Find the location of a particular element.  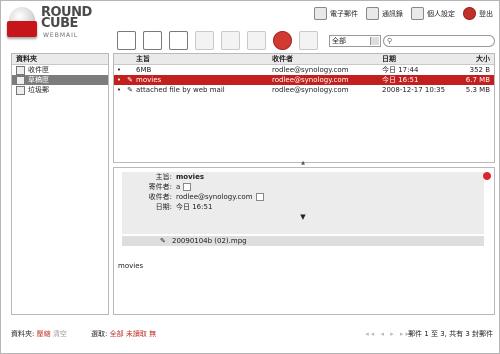

chevron-down-icon is located at coordinates (374, 41).